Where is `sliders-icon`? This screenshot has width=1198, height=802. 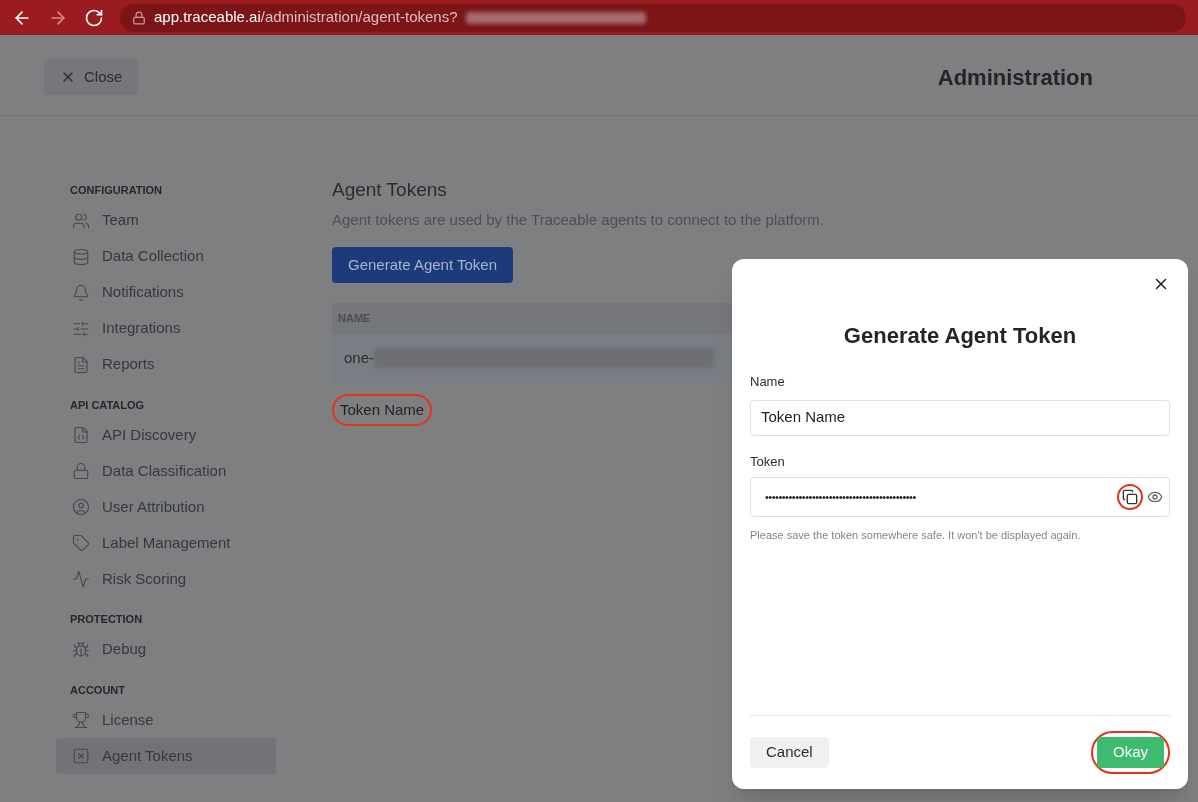
sliders-icon is located at coordinates (81, 328).